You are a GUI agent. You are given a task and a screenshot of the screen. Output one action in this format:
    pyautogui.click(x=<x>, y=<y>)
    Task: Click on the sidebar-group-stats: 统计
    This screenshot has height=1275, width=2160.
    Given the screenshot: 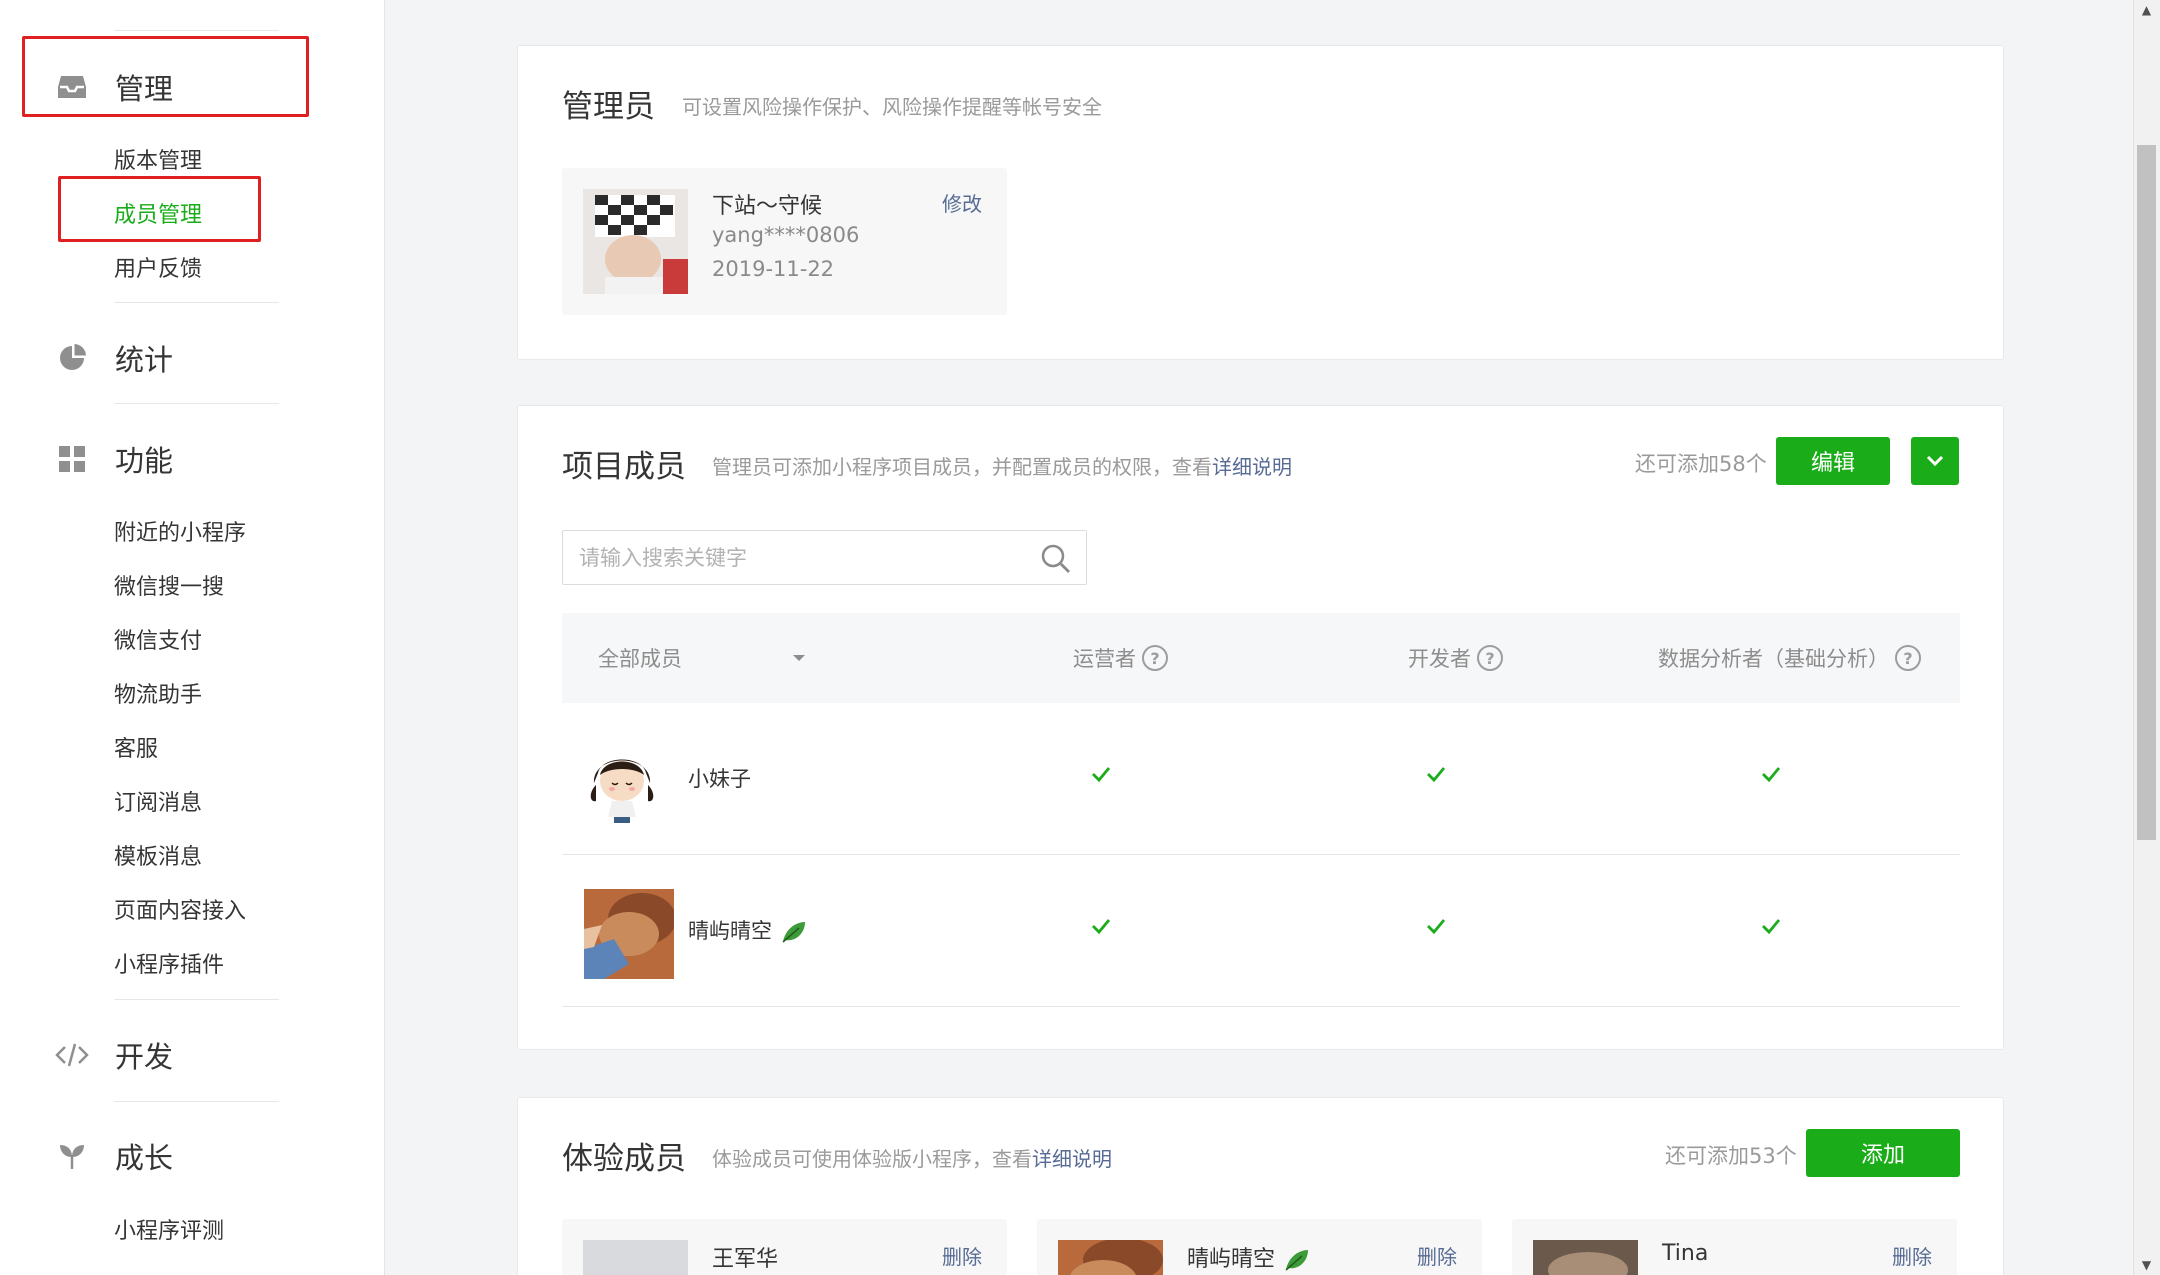 What is the action you would take?
    pyautogui.click(x=114, y=358)
    